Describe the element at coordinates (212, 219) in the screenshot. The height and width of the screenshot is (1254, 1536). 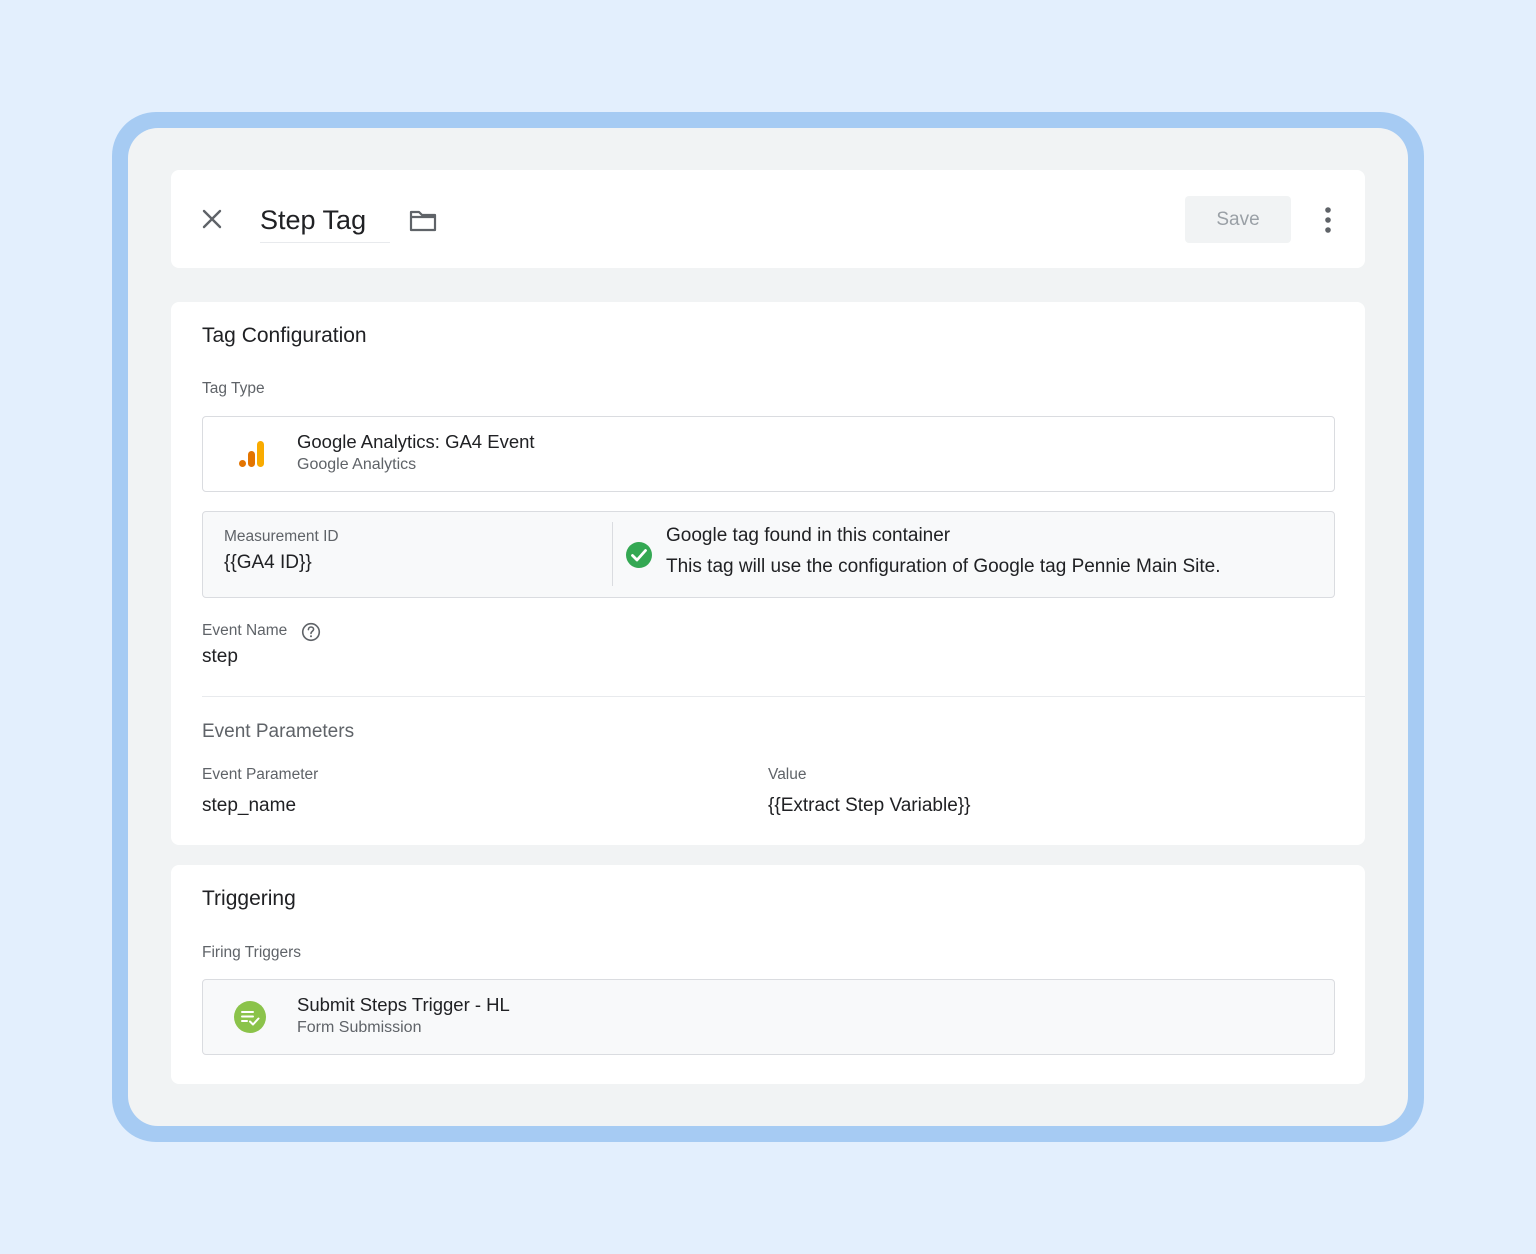
I see `close-icon` at that location.